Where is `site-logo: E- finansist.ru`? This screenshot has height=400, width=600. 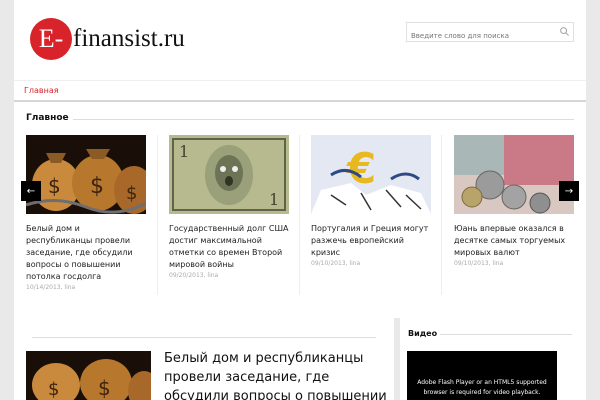
site-logo: E- finansist.ru is located at coordinates (107, 39).